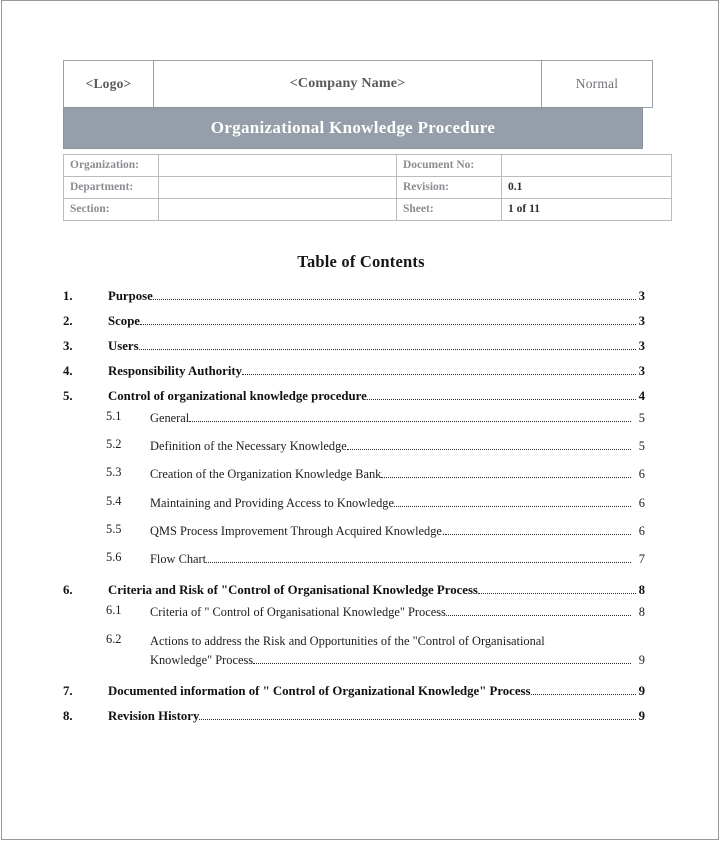  What do you see at coordinates (114, 416) in the screenshot?
I see `toc-entry-number: 5.1` at bounding box center [114, 416].